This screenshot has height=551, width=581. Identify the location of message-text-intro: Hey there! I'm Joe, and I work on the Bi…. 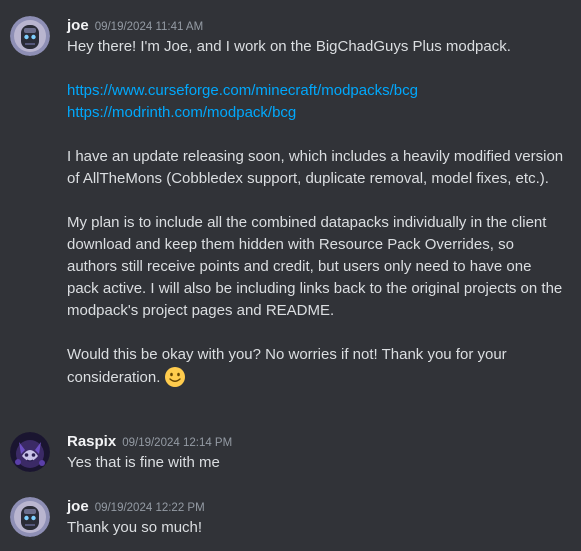
(289, 46).